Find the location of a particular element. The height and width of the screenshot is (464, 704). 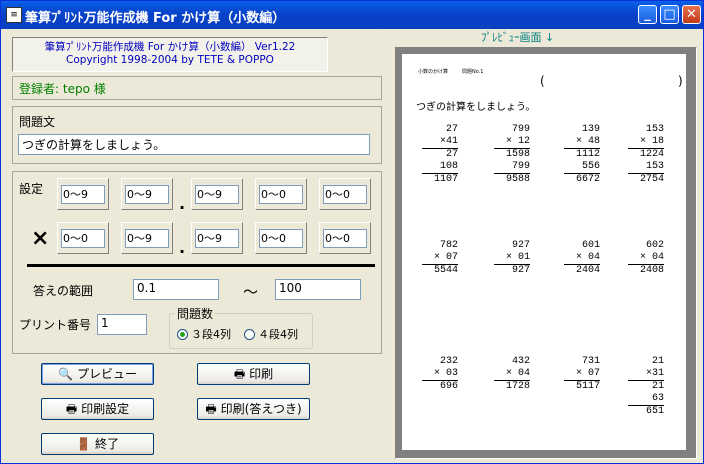

problem-12: 21 ×31 21 63 651 is located at coordinates (646, 387).